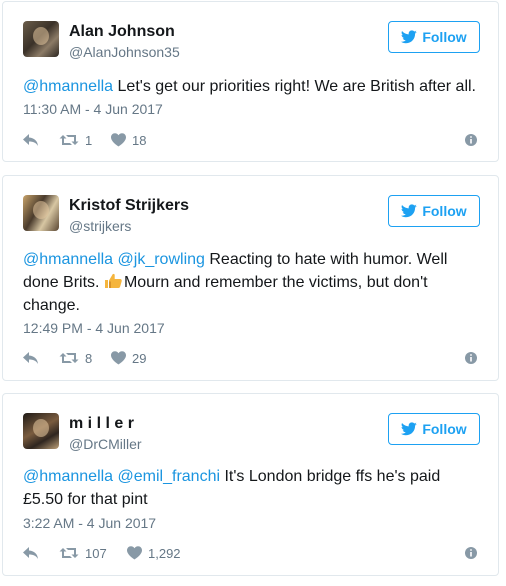  I want to click on timestamp: 3:22 AM - 4 Jun 2017, so click(89, 523).